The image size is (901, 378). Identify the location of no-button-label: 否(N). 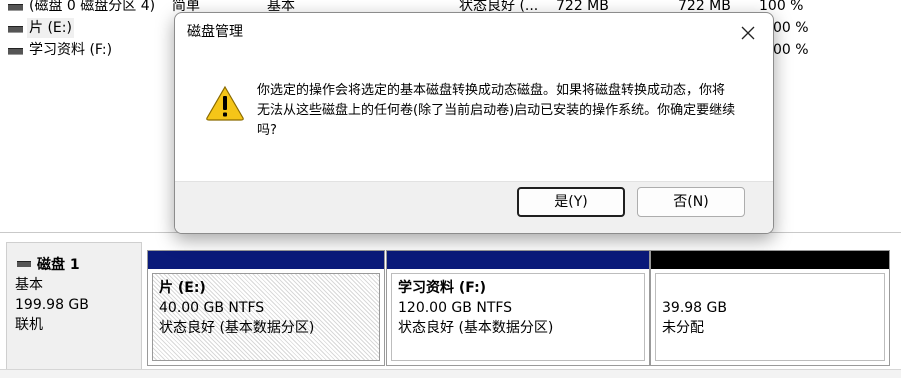
(691, 202).